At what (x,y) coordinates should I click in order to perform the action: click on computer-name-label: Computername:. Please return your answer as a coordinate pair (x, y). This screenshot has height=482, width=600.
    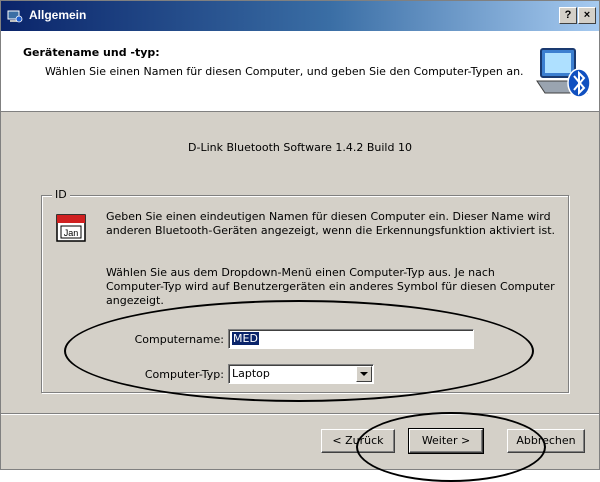
    Looking at the image, I should click on (179, 339).